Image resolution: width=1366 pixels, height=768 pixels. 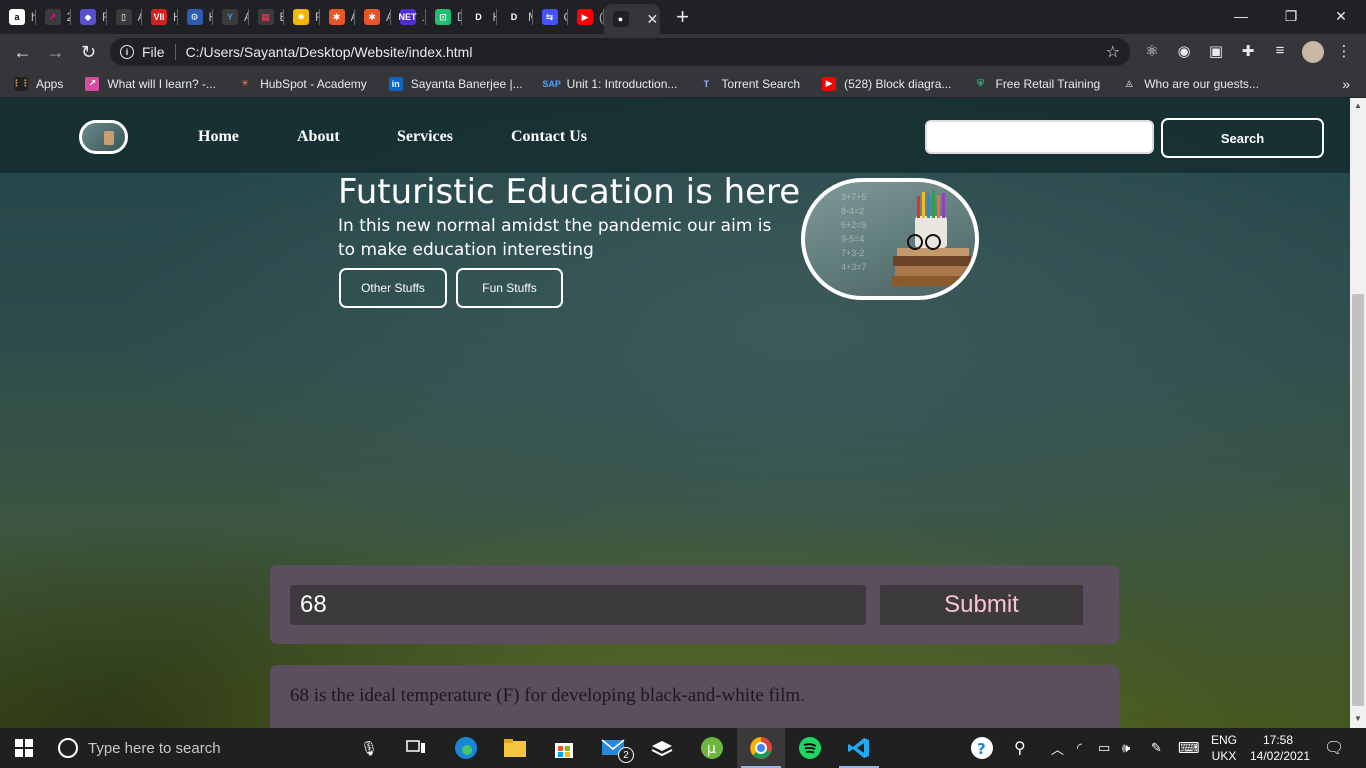 I want to click on keyboard-icon: ⌨, so click(x=1189, y=748).